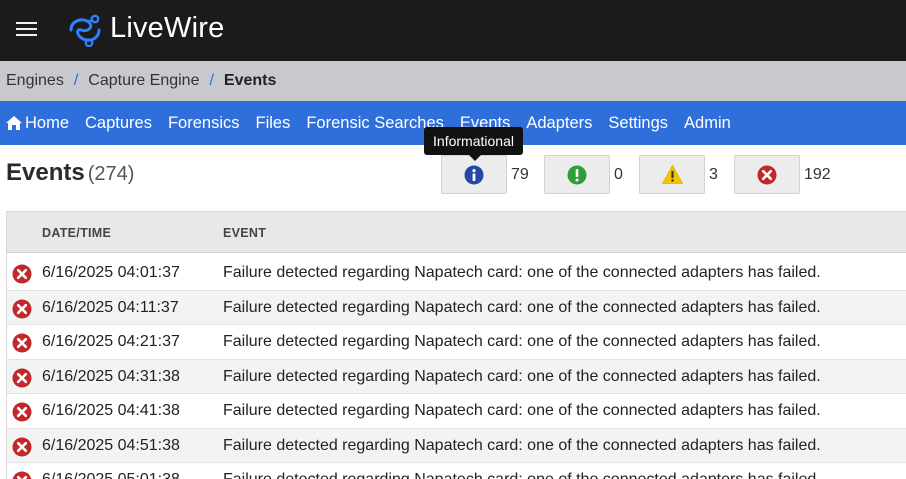 The height and width of the screenshot is (479, 906). What do you see at coordinates (118, 123) in the screenshot?
I see `nav-captures: Captures` at bounding box center [118, 123].